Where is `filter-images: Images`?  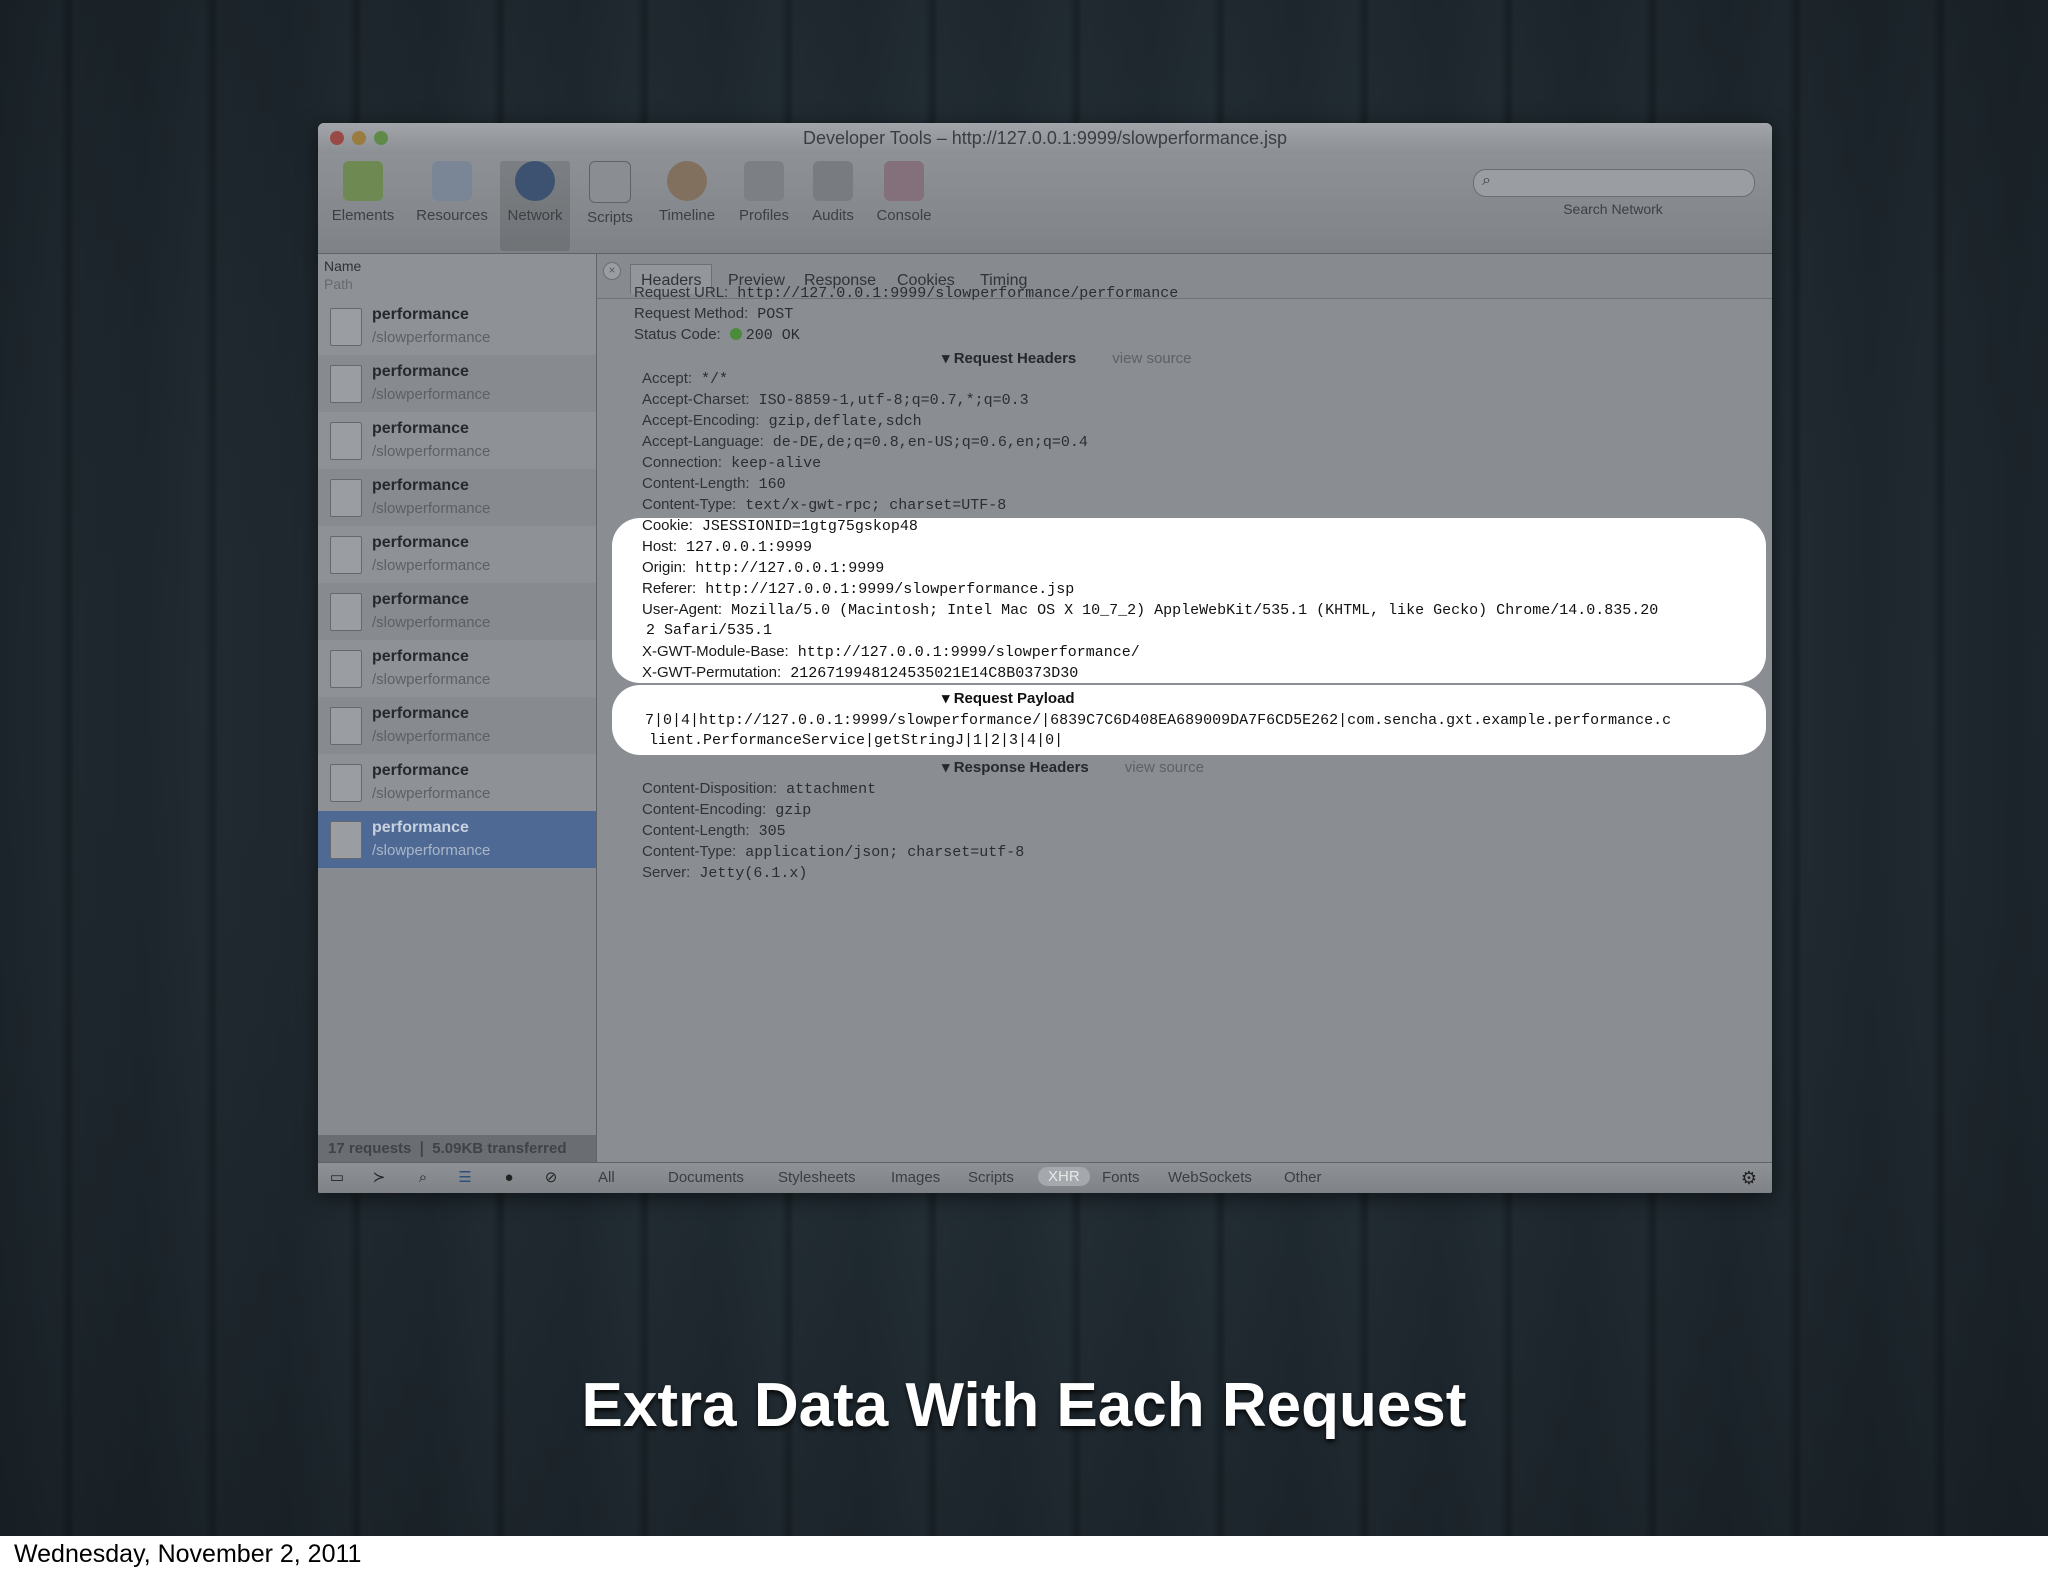
filter-images: Images is located at coordinates (915, 1177).